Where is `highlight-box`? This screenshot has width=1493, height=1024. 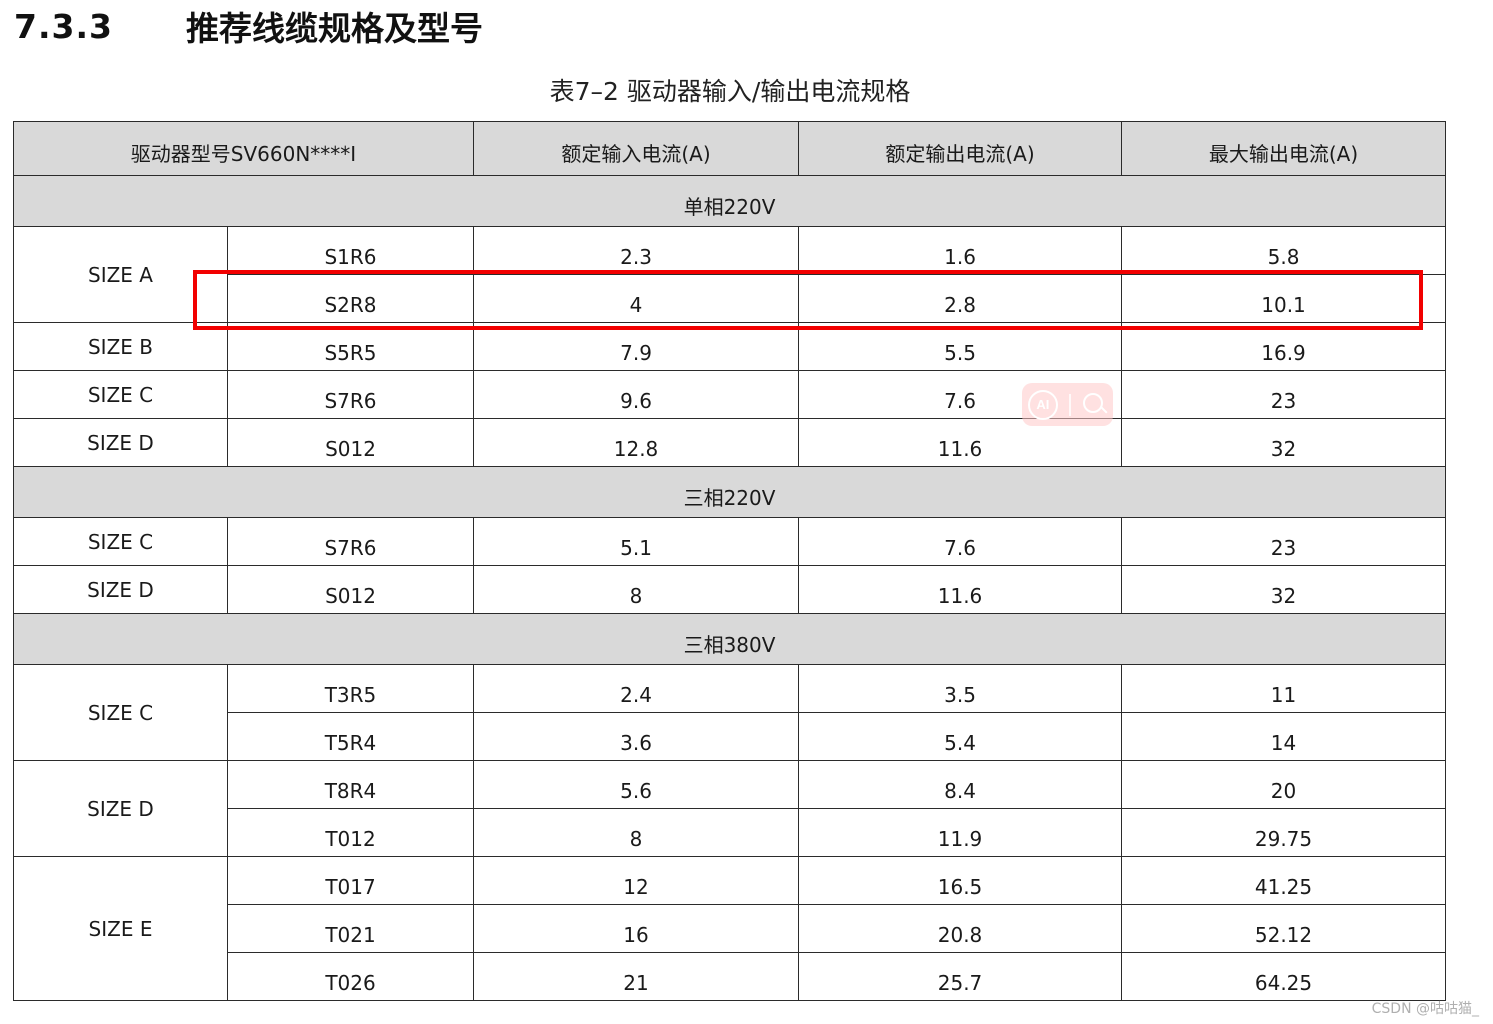
highlight-box is located at coordinates (808, 300).